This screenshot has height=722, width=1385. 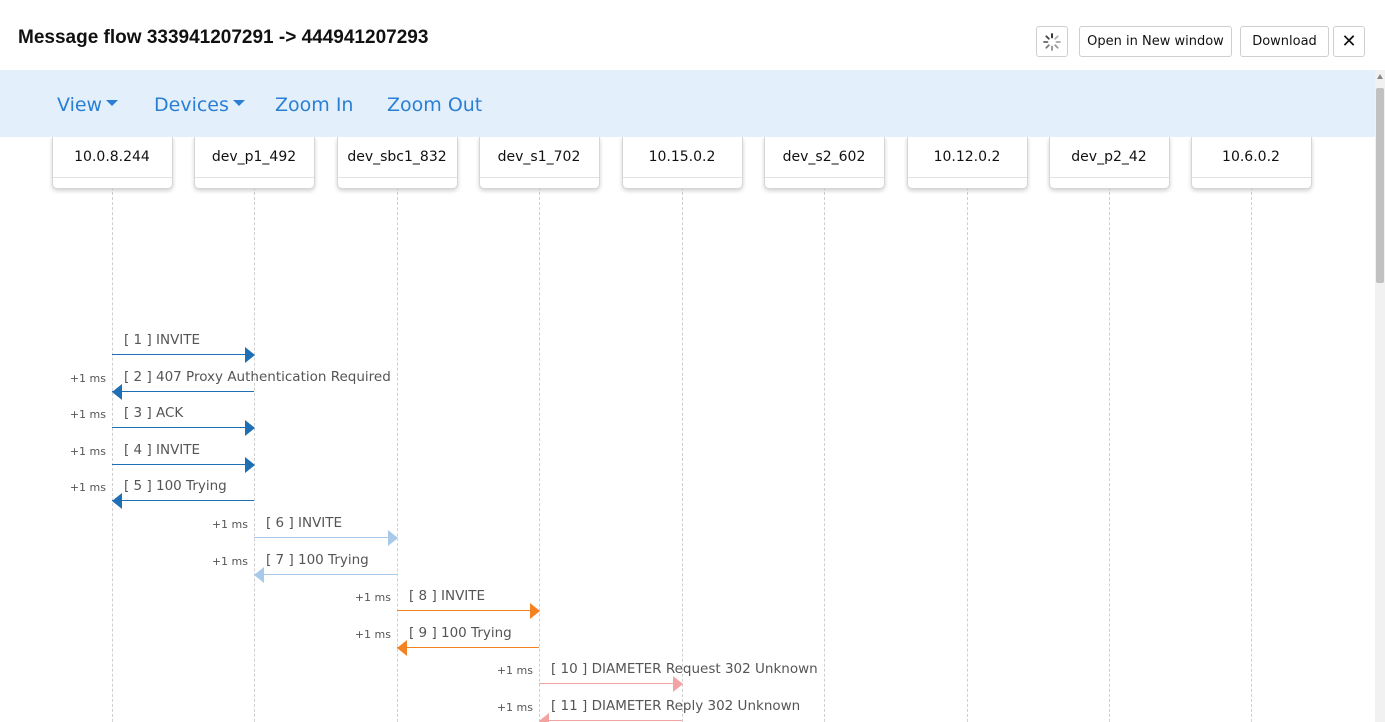 What do you see at coordinates (687, 425) in the screenshot?
I see `message-arrow: +1 ms [ 3 ] ACK` at bounding box center [687, 425].